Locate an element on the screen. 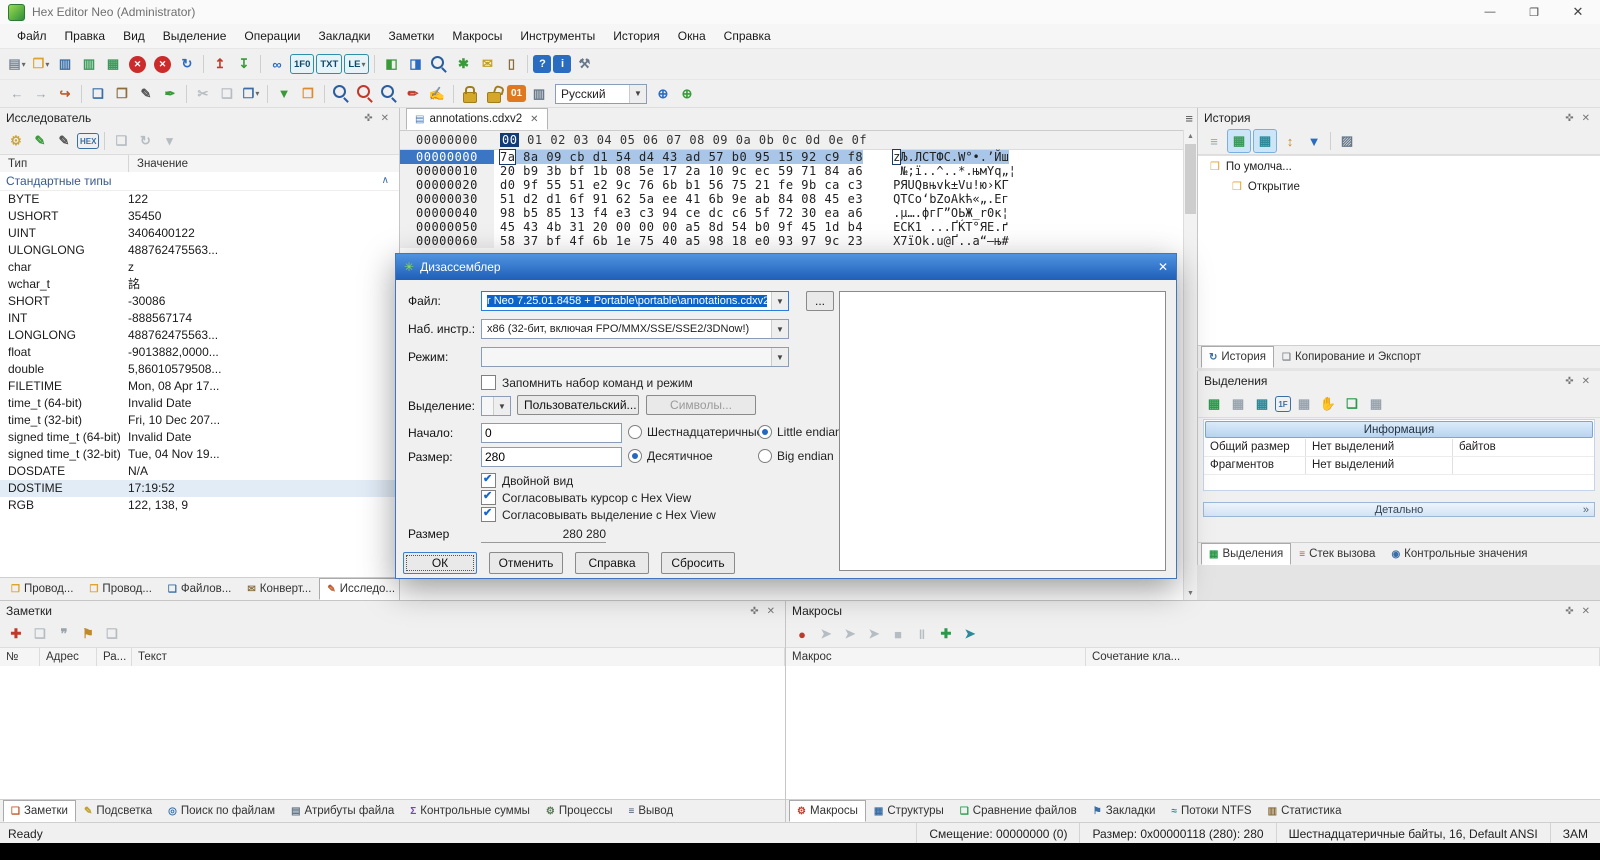 The width and height of the screenshot is (1600, 860). operations-icon: ✱ is located at coordinates (463, 64).